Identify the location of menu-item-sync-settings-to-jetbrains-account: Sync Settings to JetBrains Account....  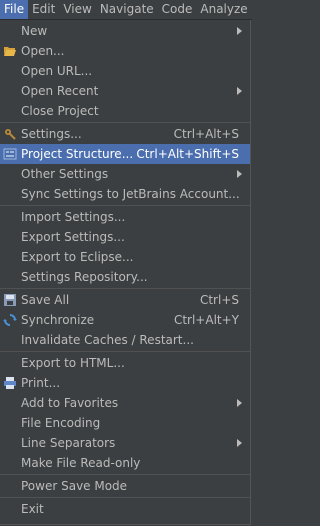
(125, 194).